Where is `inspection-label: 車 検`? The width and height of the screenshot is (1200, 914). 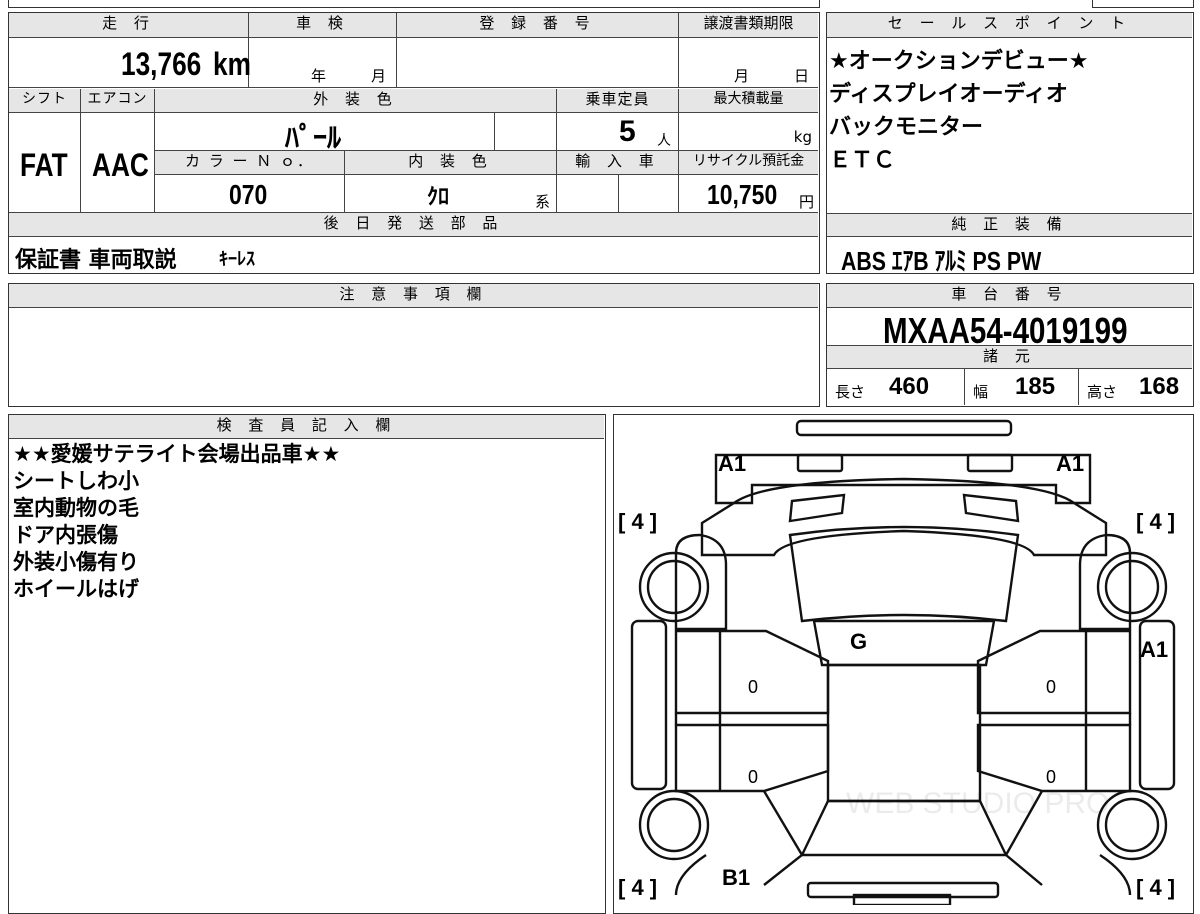 inspection-label: 車 検 is located at coordinates (323, 25).